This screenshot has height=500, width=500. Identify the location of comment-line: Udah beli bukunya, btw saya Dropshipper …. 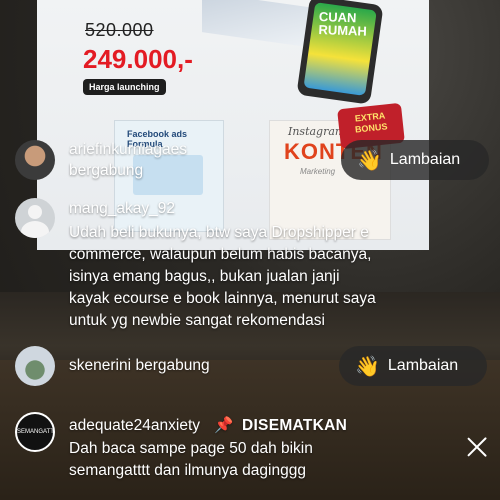
(219, 232).